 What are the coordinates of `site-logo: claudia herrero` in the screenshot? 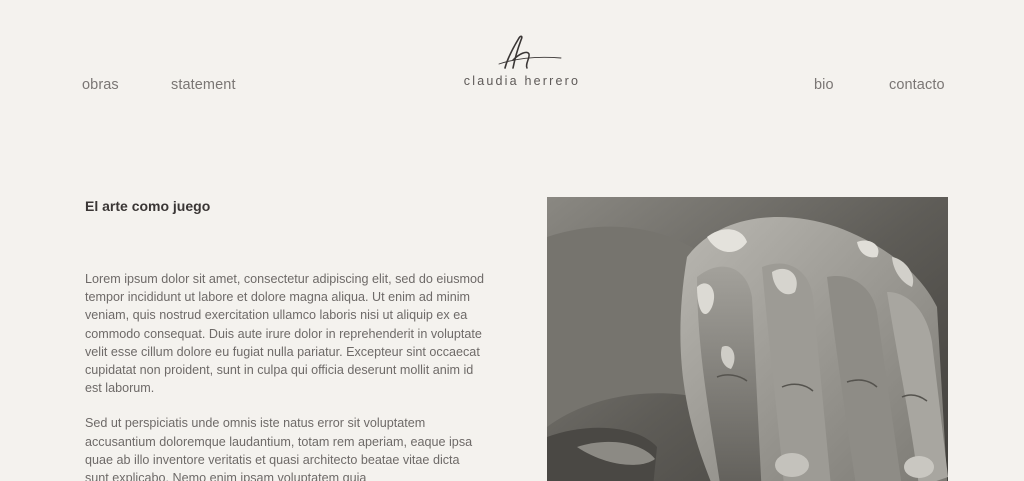 It's located at (522, 63).